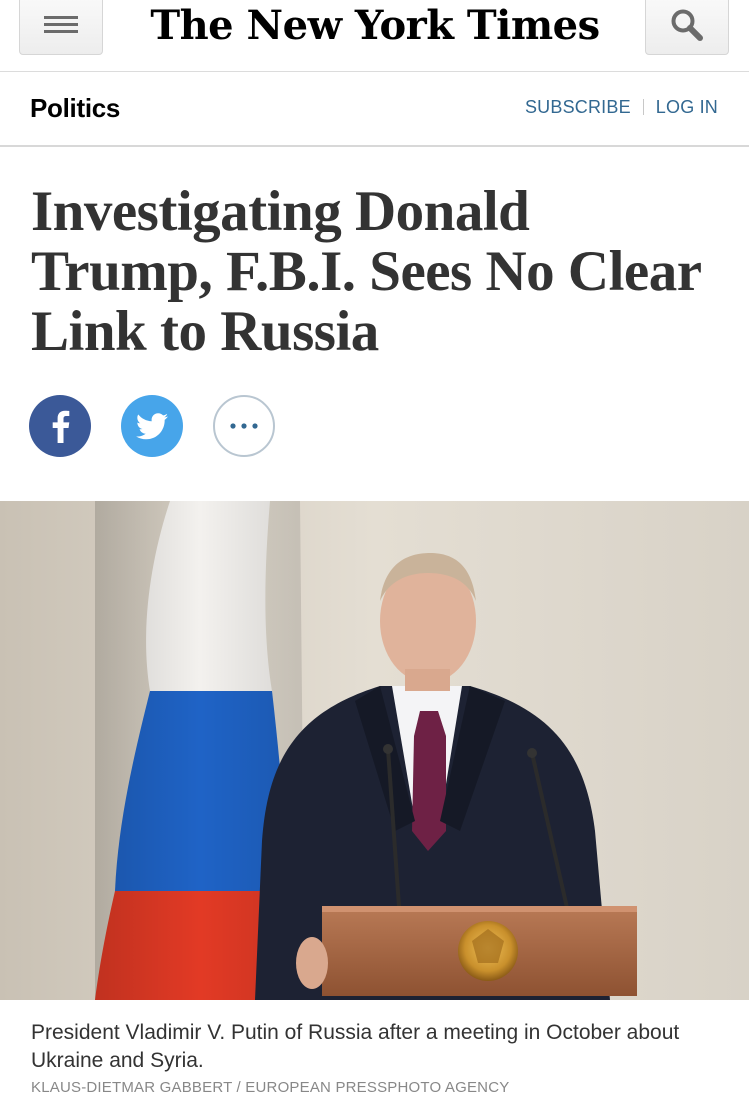 This screenshot has height=1116, width=749. I want to click on hamburger-menu-icon, so click(61, 24).